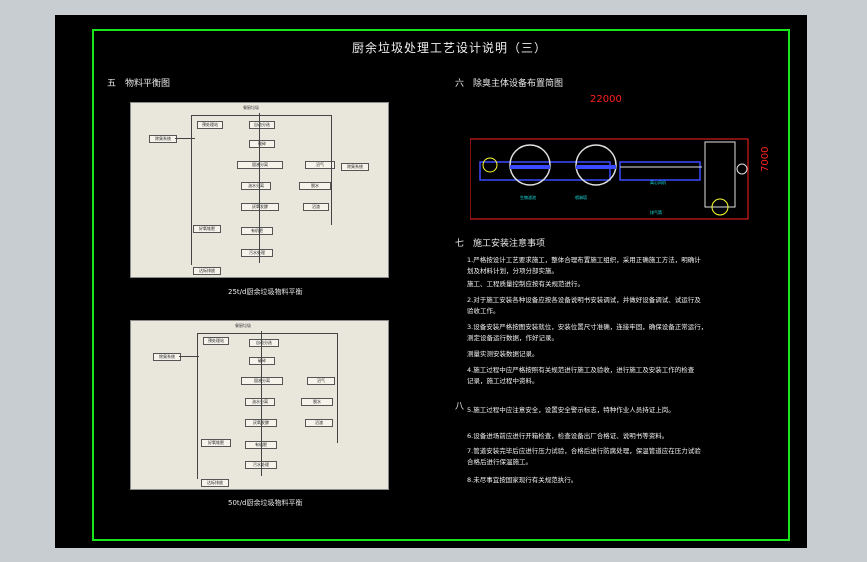 The height and width of the screenshot is (562, 867). I want to click on layout-height-dimension: 7000, so click(765, 159).